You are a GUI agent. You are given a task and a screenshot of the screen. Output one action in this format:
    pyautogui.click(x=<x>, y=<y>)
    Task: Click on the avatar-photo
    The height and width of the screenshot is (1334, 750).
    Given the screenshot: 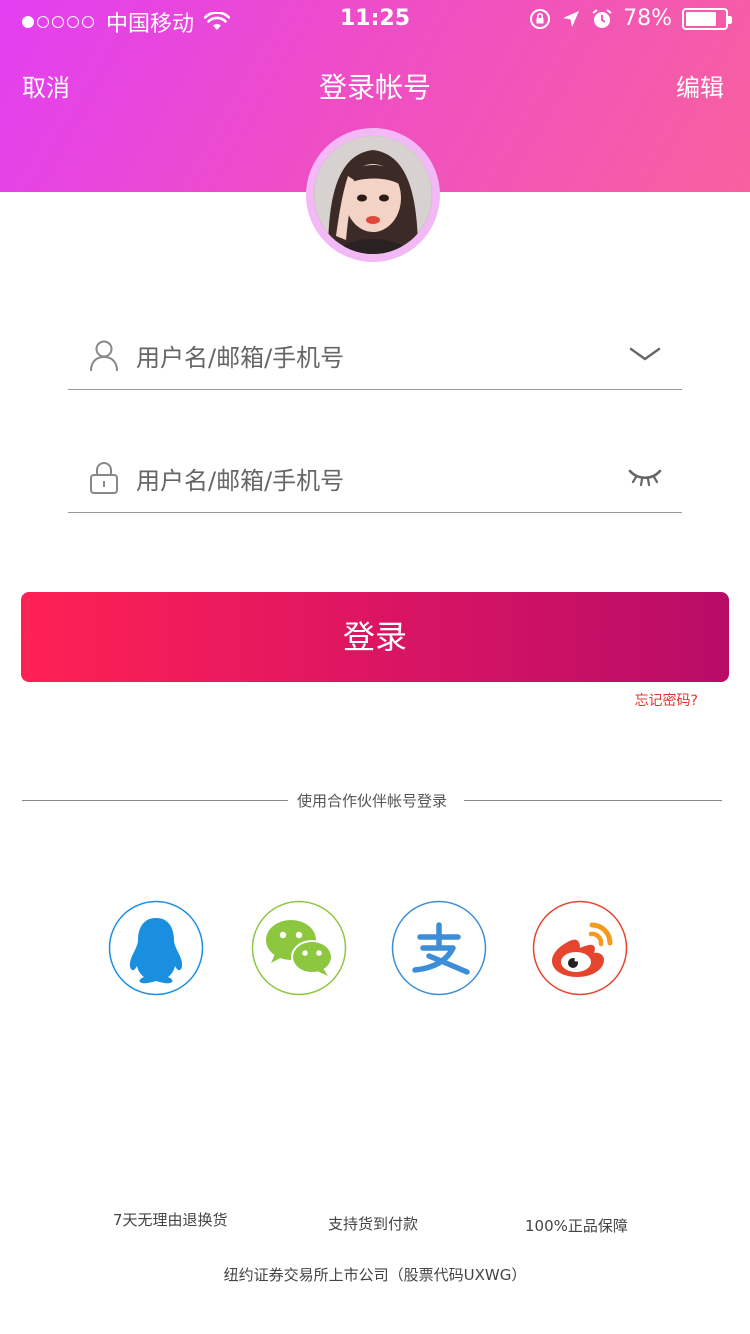 What is the action you would take?
    pyautogui.click(x=373, y=195)
    